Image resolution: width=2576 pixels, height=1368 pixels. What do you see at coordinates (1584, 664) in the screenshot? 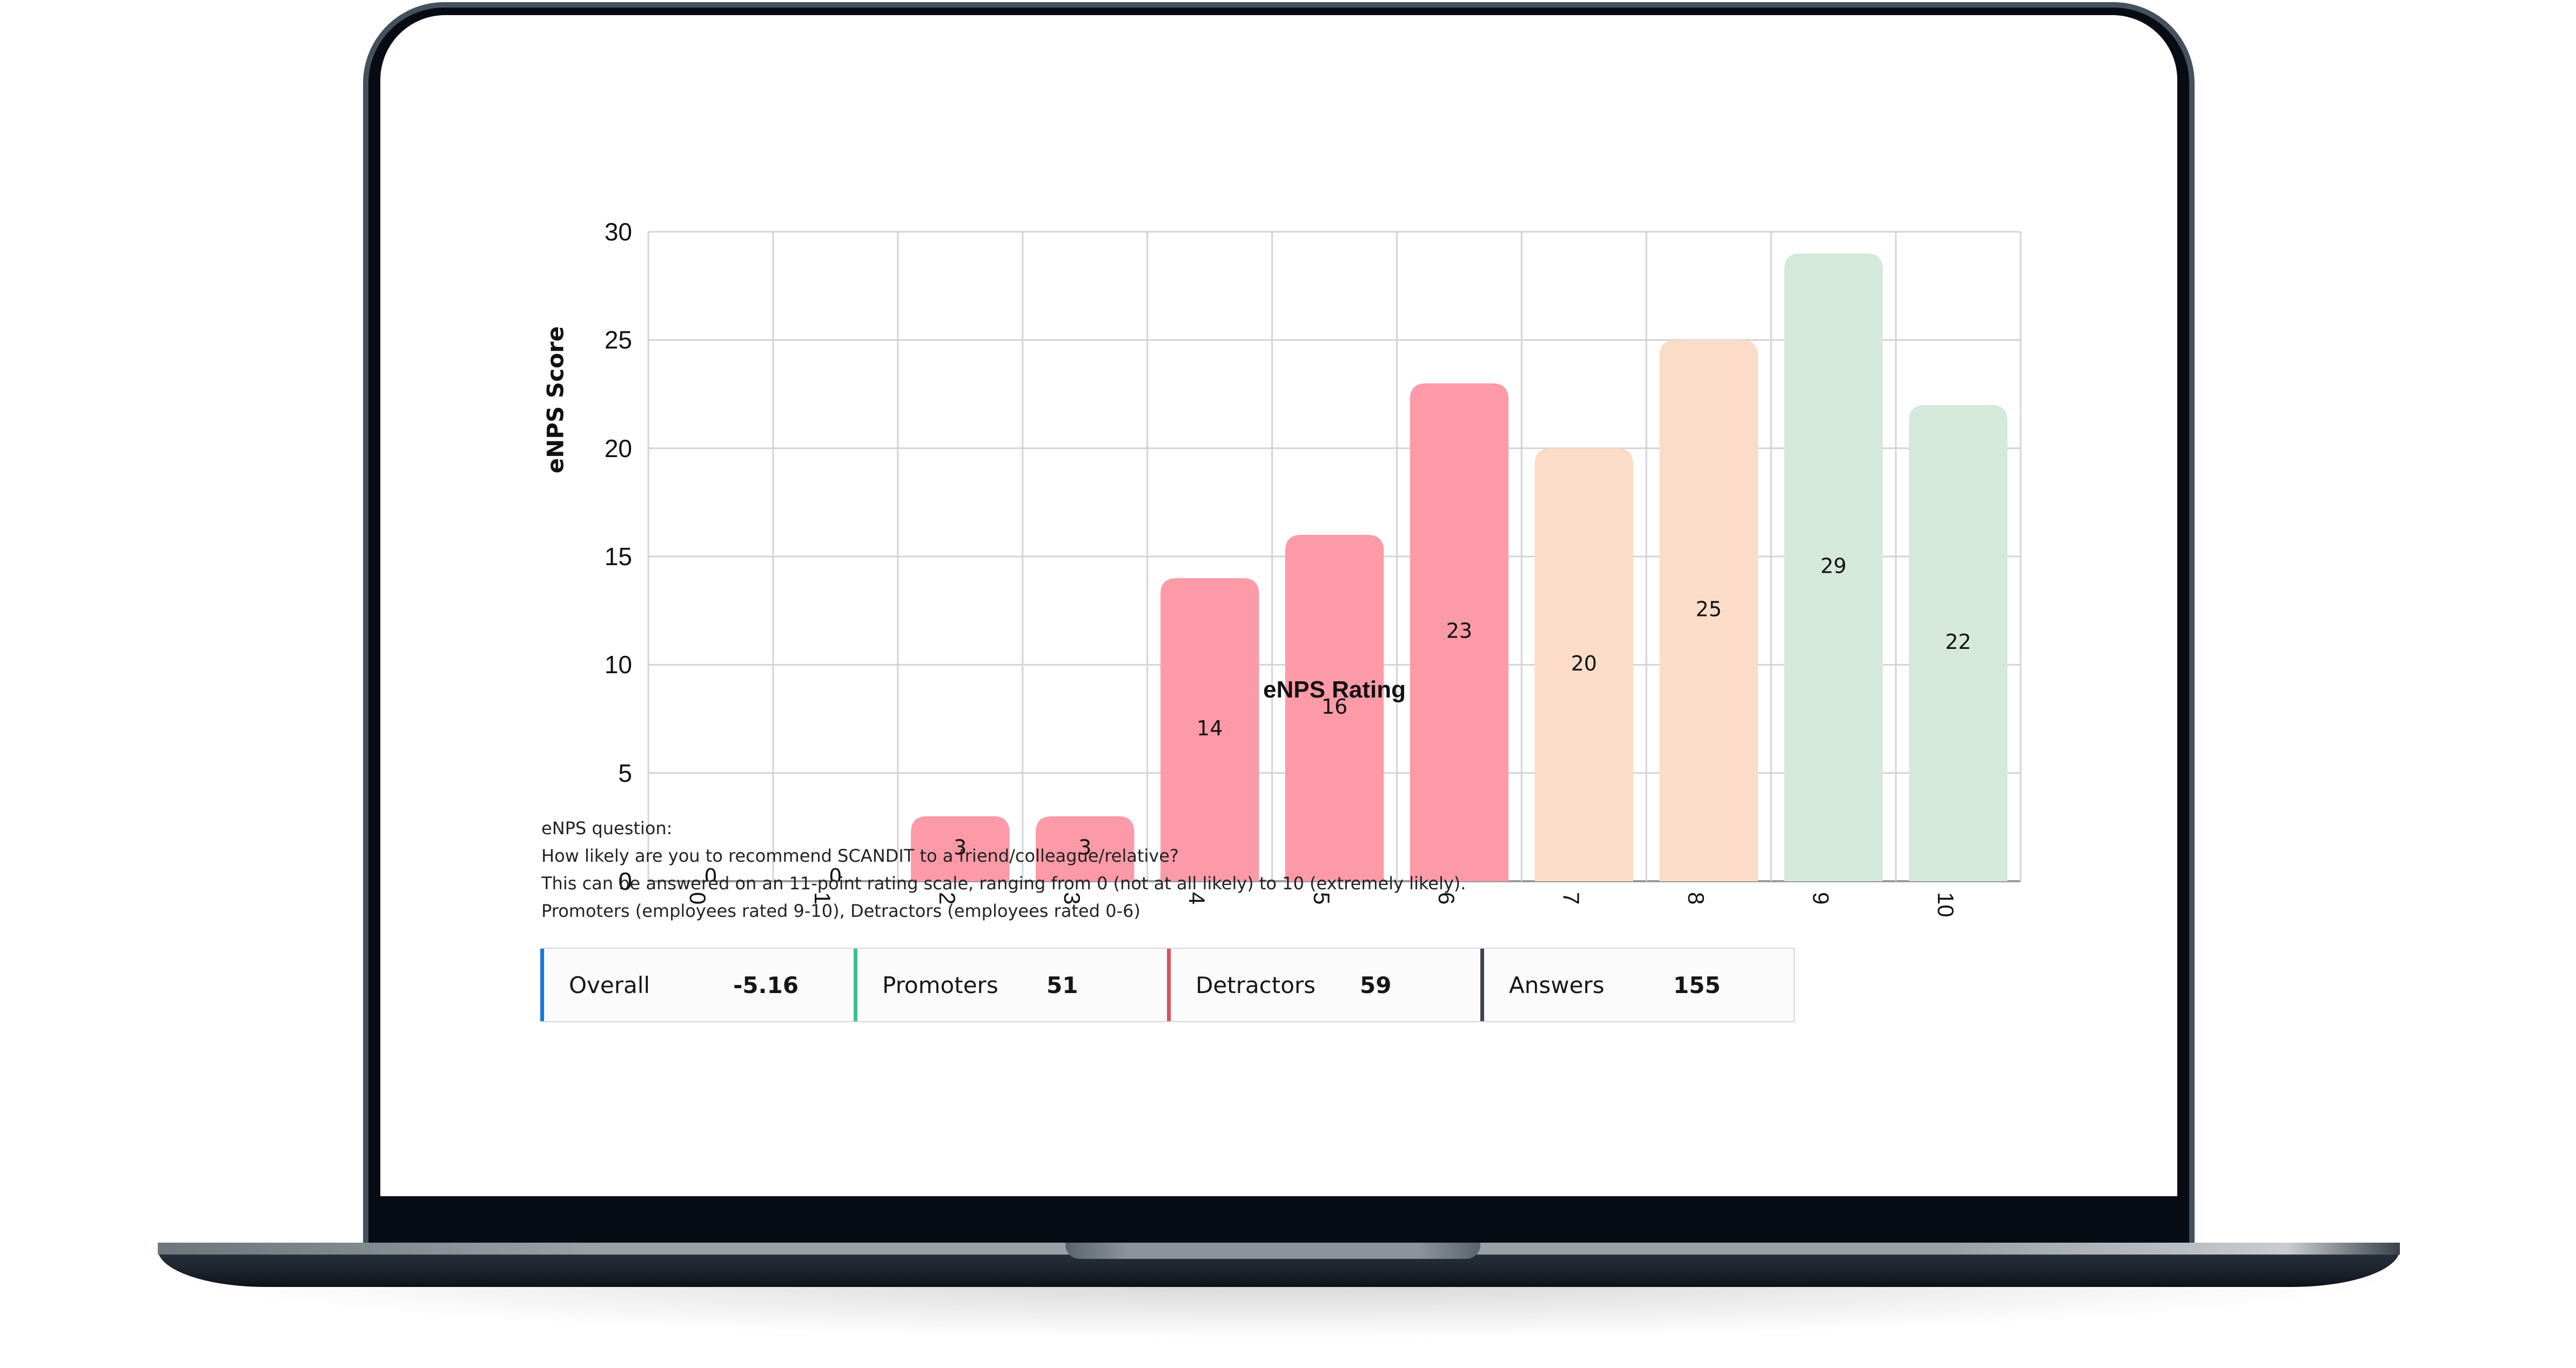
I see `bar-value-label: 20` at bounding box center [1584, 664].